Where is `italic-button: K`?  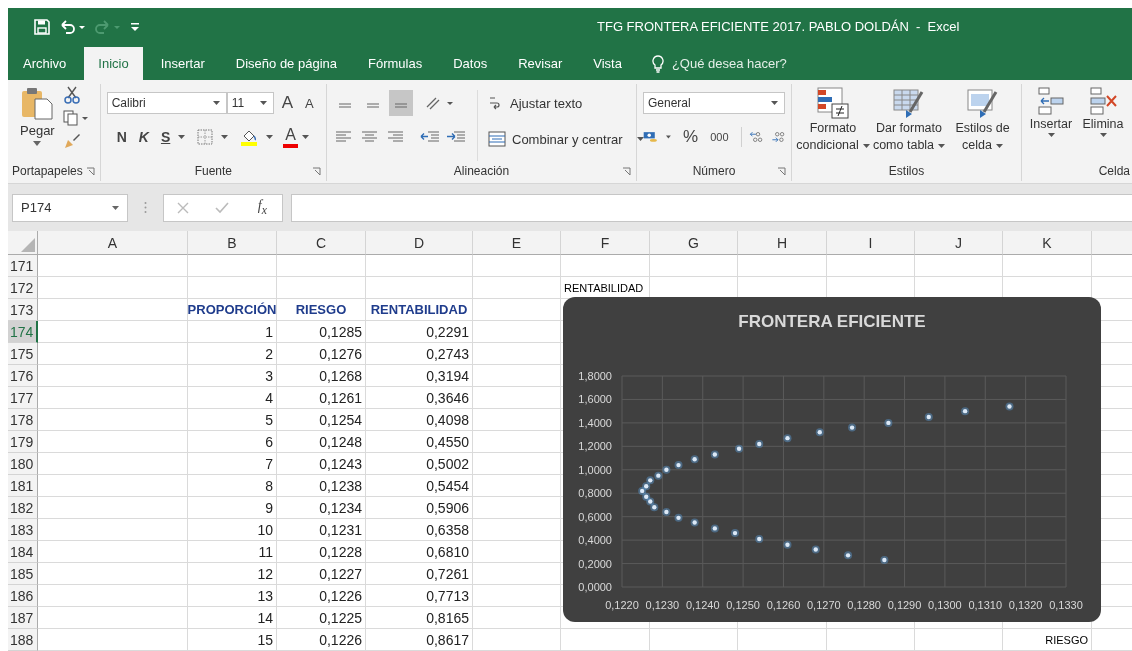
italic-button: K is located at coordinates (143, 137).